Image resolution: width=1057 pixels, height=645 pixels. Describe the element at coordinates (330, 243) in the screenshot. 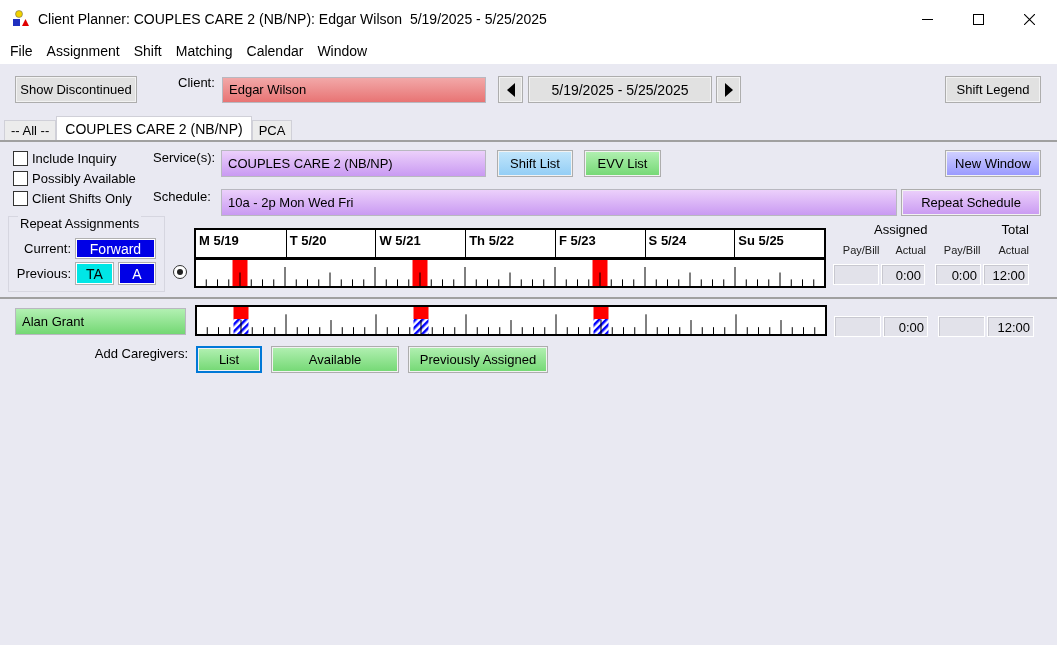

I see `day-header: T 5/20` at that location.